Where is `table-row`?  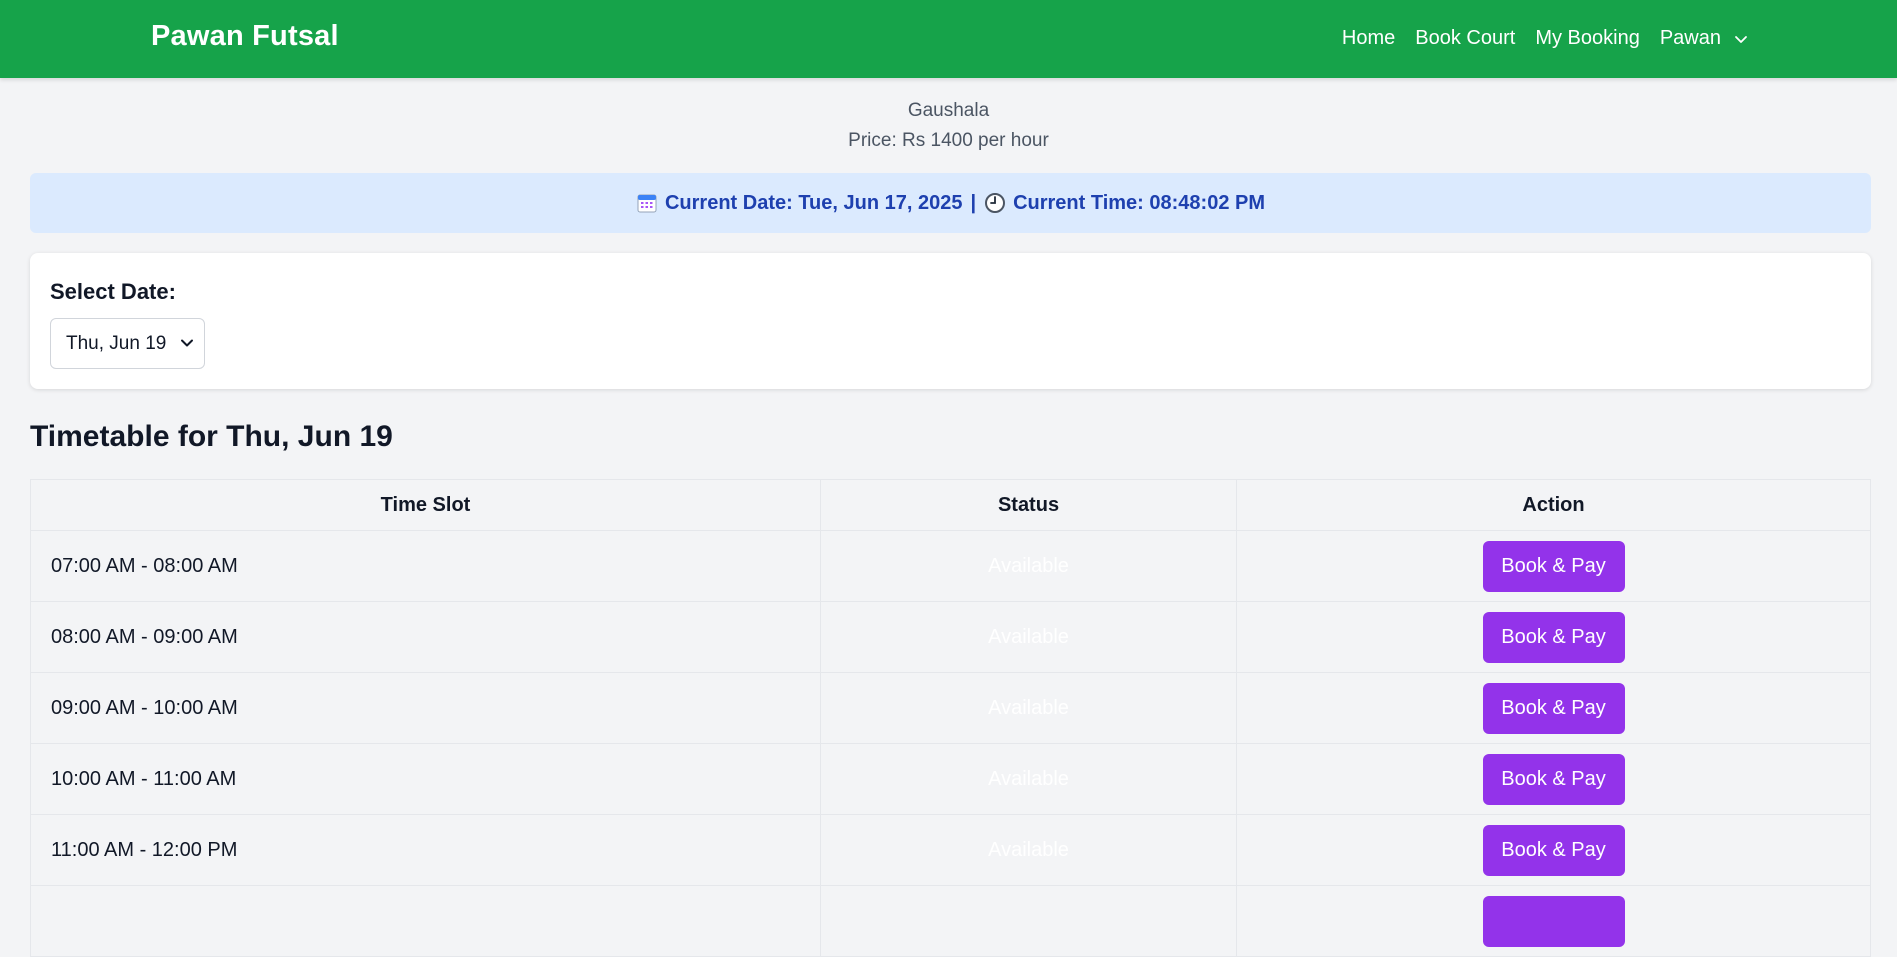
table-row is located at coordinates (950, 921).